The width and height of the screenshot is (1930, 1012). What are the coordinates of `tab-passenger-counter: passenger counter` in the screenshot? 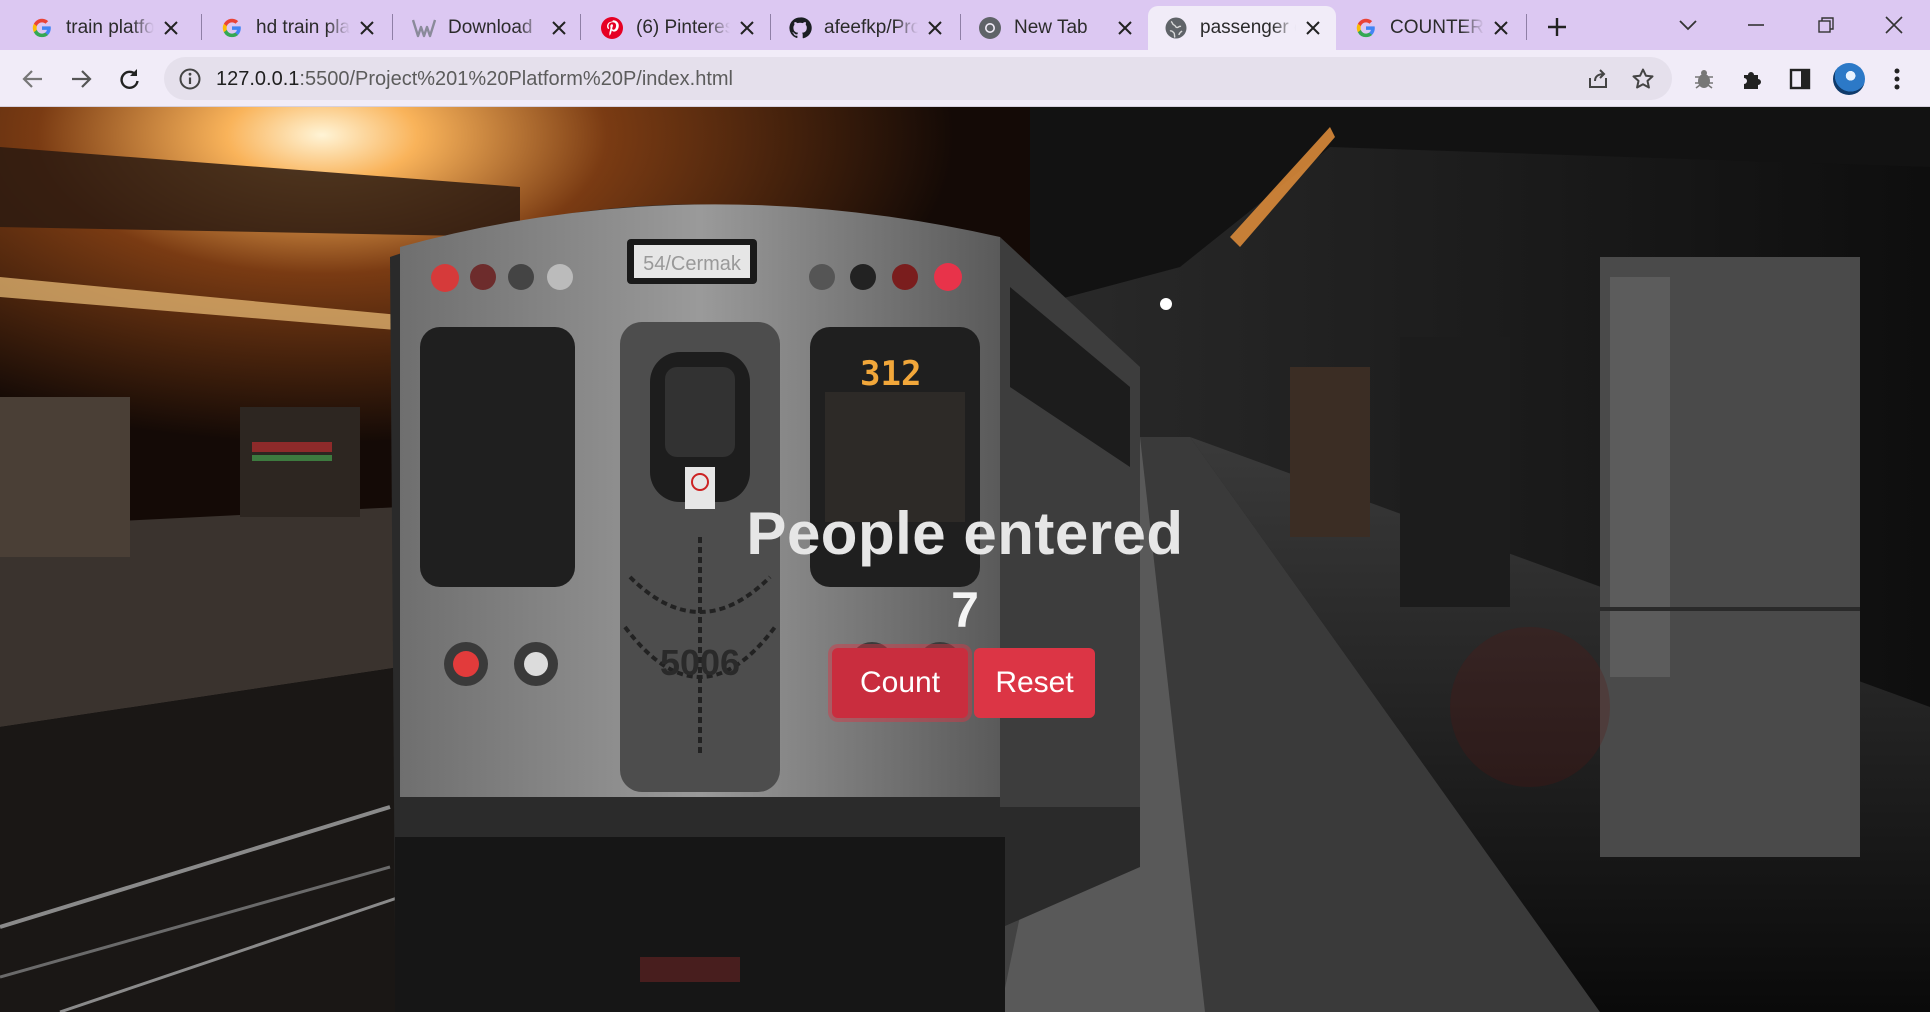 It's located at (1242, 28).